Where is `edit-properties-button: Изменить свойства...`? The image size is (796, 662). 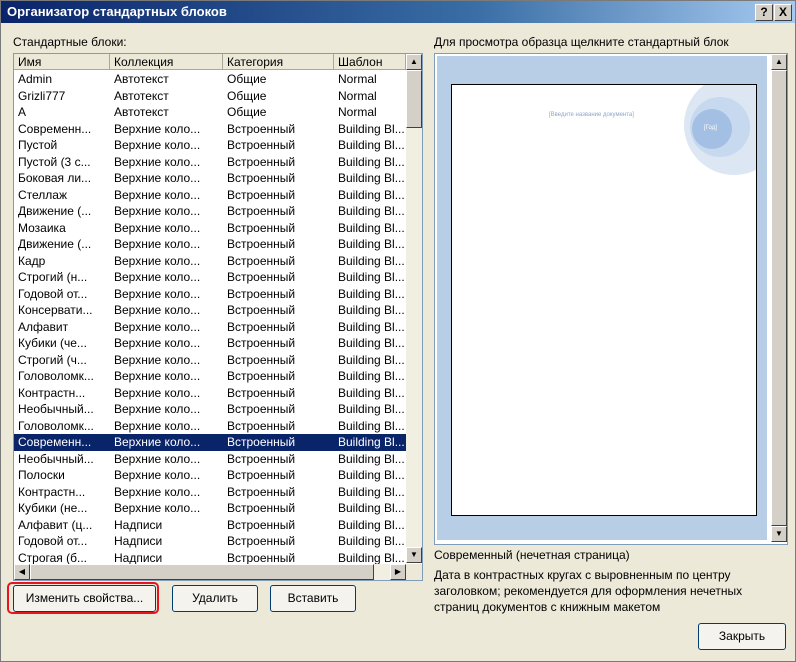 edit-properties-button: Изменить свойства... is located at coordinates (84, 598).